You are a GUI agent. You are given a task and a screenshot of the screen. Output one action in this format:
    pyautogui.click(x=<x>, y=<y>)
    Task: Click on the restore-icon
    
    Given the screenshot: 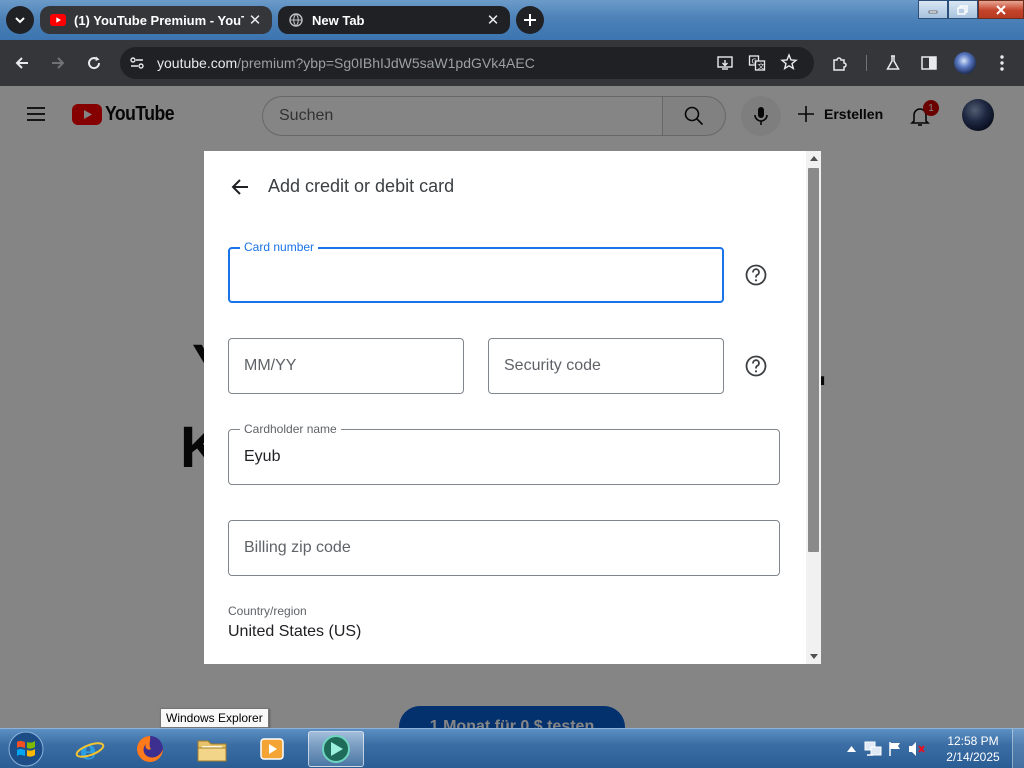 What is the action you would take?
    pyautogui.click(x=962, y=9)
    